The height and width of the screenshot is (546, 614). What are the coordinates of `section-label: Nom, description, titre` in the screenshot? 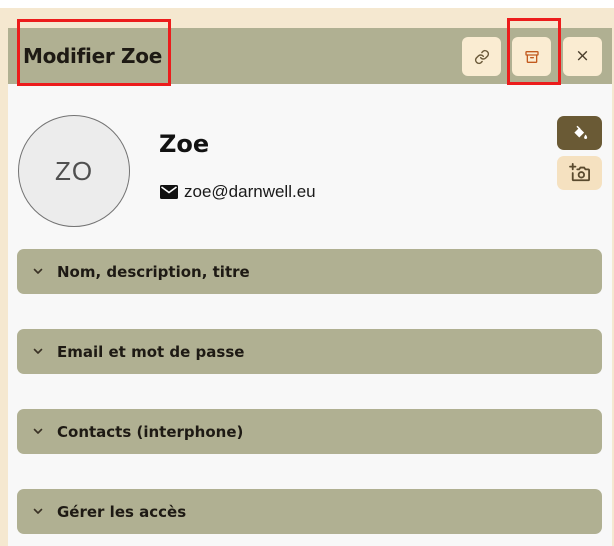 It's located at (153, 271).